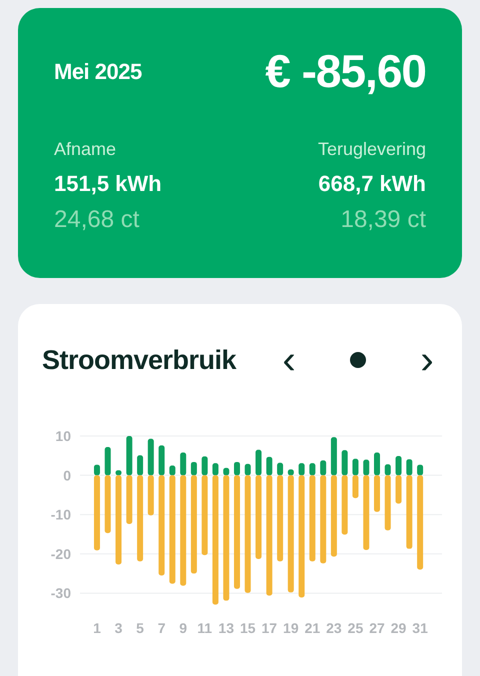  What do you see at coordinates (118, 628) in the screenshot?
I see `x-axis-label: 3` at bounding box center [118, 628].